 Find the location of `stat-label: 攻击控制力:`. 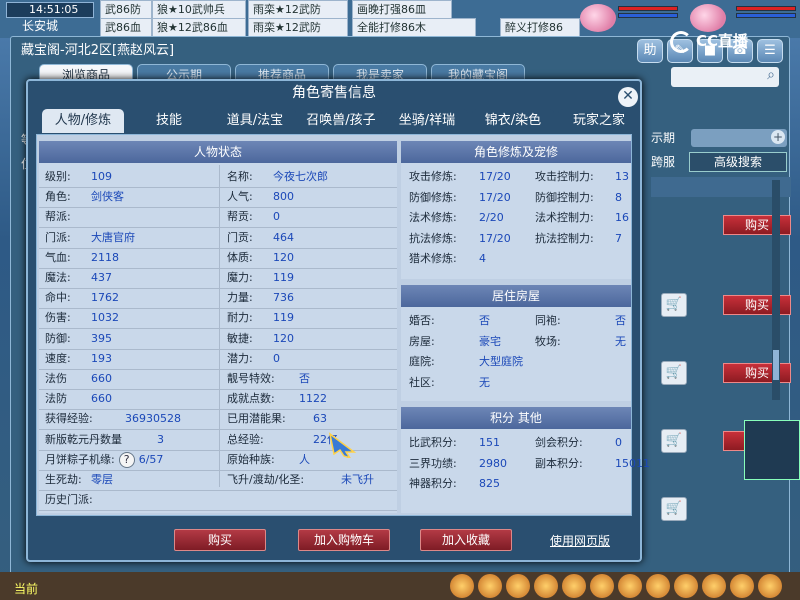

stat-label: 攻击控制力: is located at coordinates (564, 176).